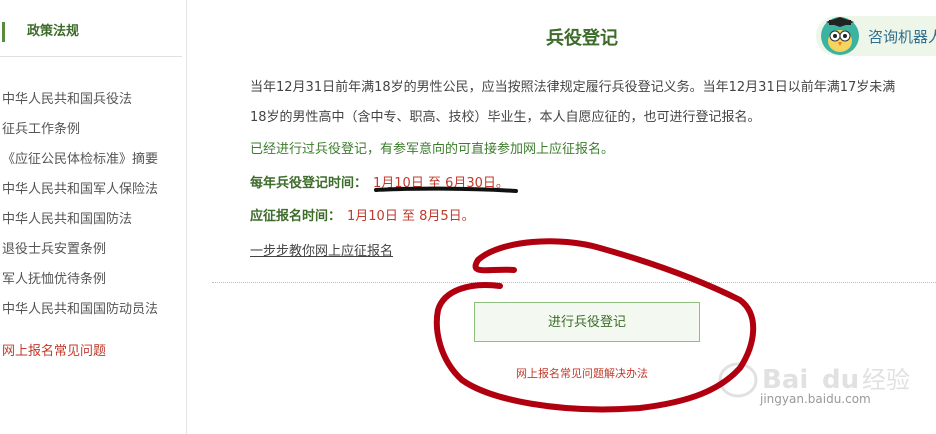 This screenshot has width=936, height=434. Describe the element at coordinates (505, 117) in the screenshot. I see `registration-intro-line2: 18岁的男性高中（含中专、职高、技校）毕业生，本人自愿应征的，也可进行登记报名。` at that location.